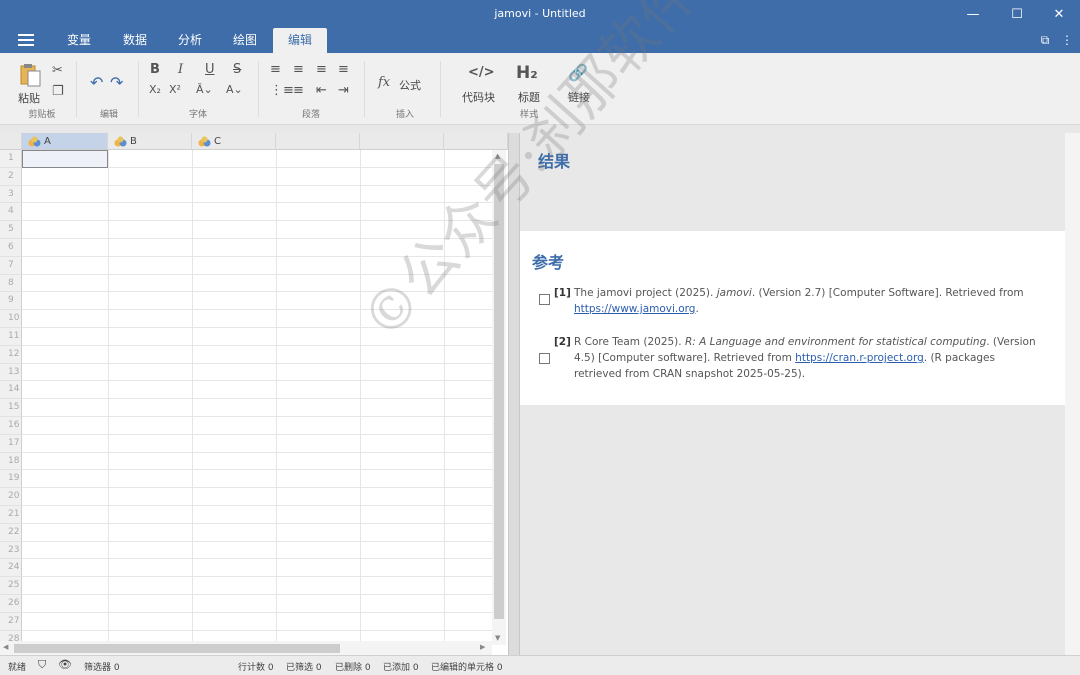 This screenshot has width=1080, height=675. What do you see at coordinates (11, 212) in the screenshot?
I see `row-number: 4` at bounding box center [11, 212].